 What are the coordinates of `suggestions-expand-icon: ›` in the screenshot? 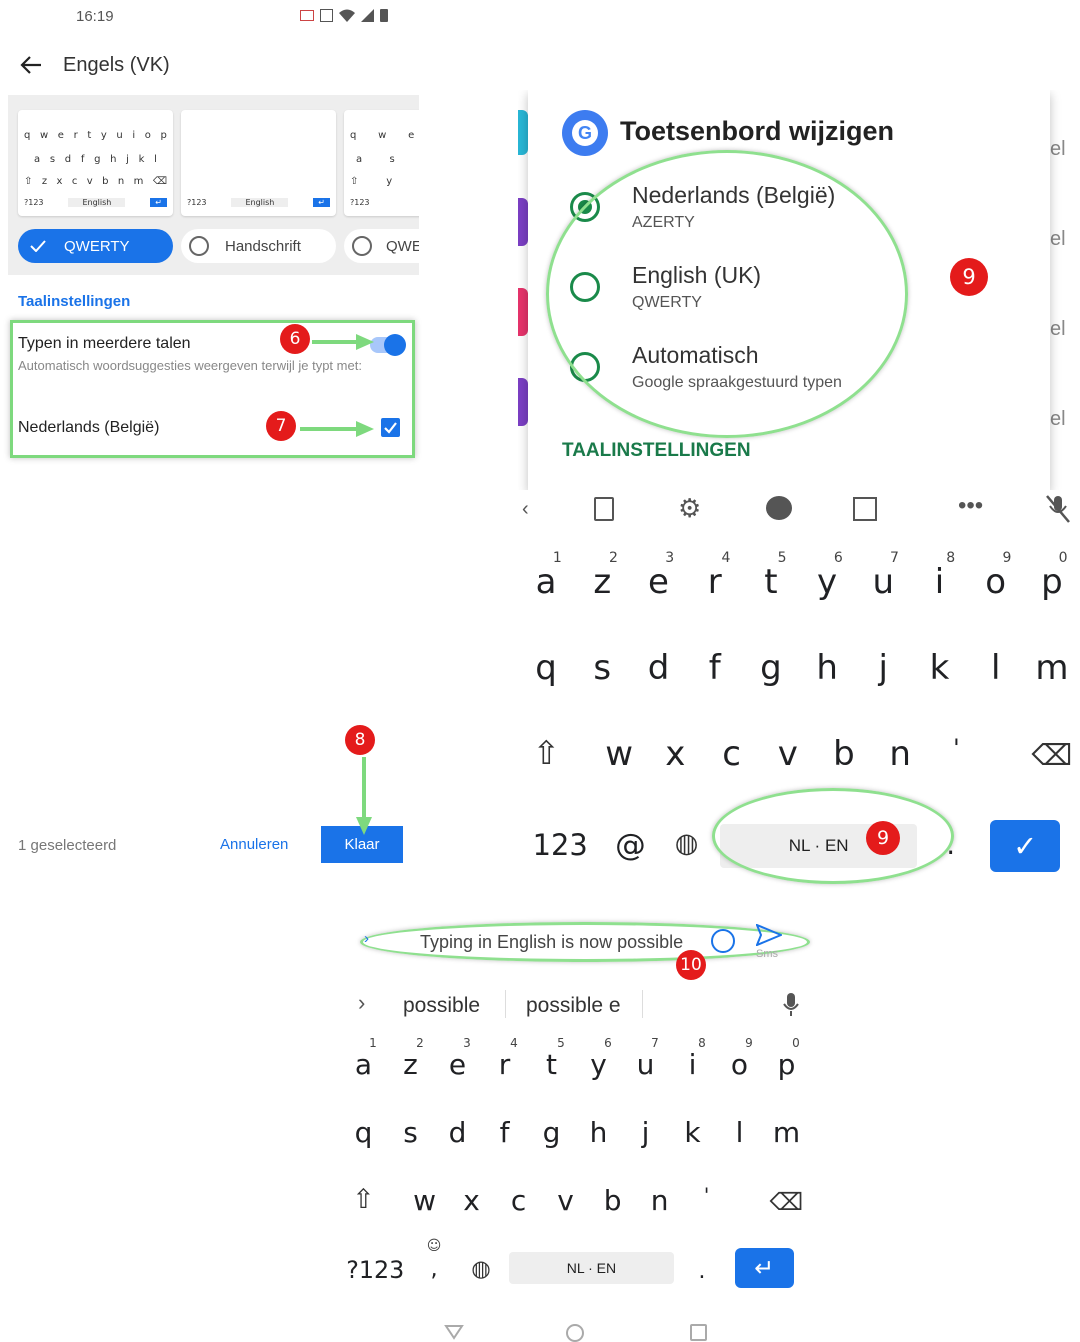 It's located at (361, 1003).